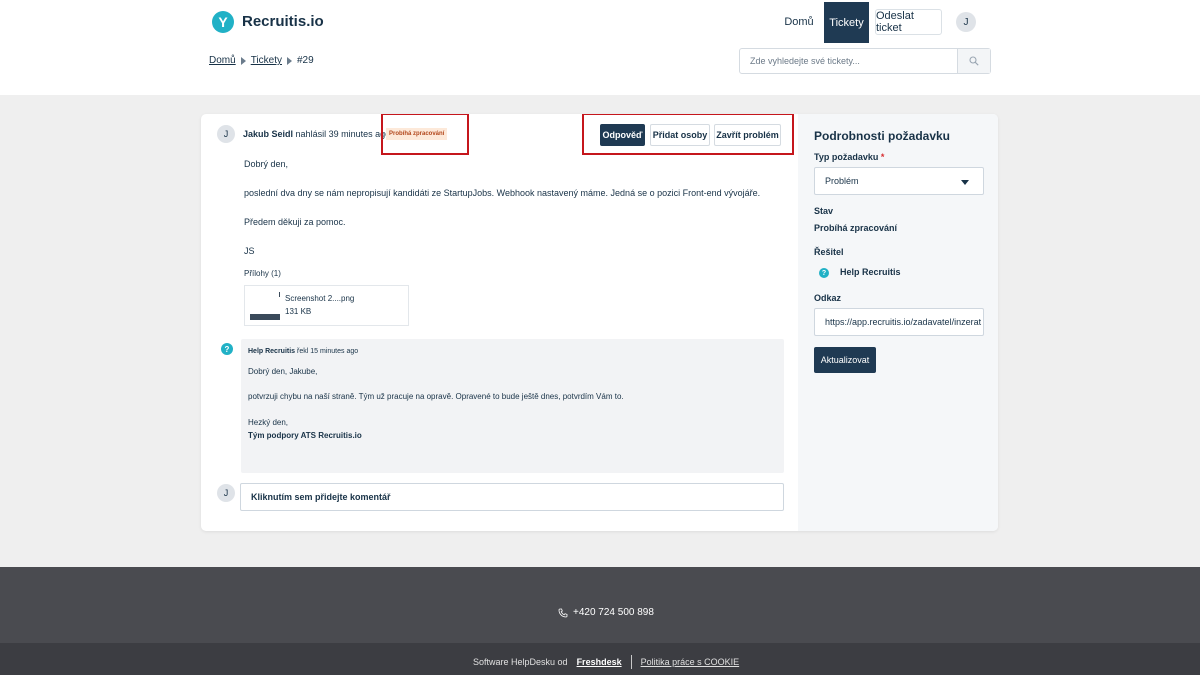 This screenshot has width=1200, height=675. Describe the element at coordinates (305, 60) in the screenshot. I see `breadcrumb-current: #29` at that location.